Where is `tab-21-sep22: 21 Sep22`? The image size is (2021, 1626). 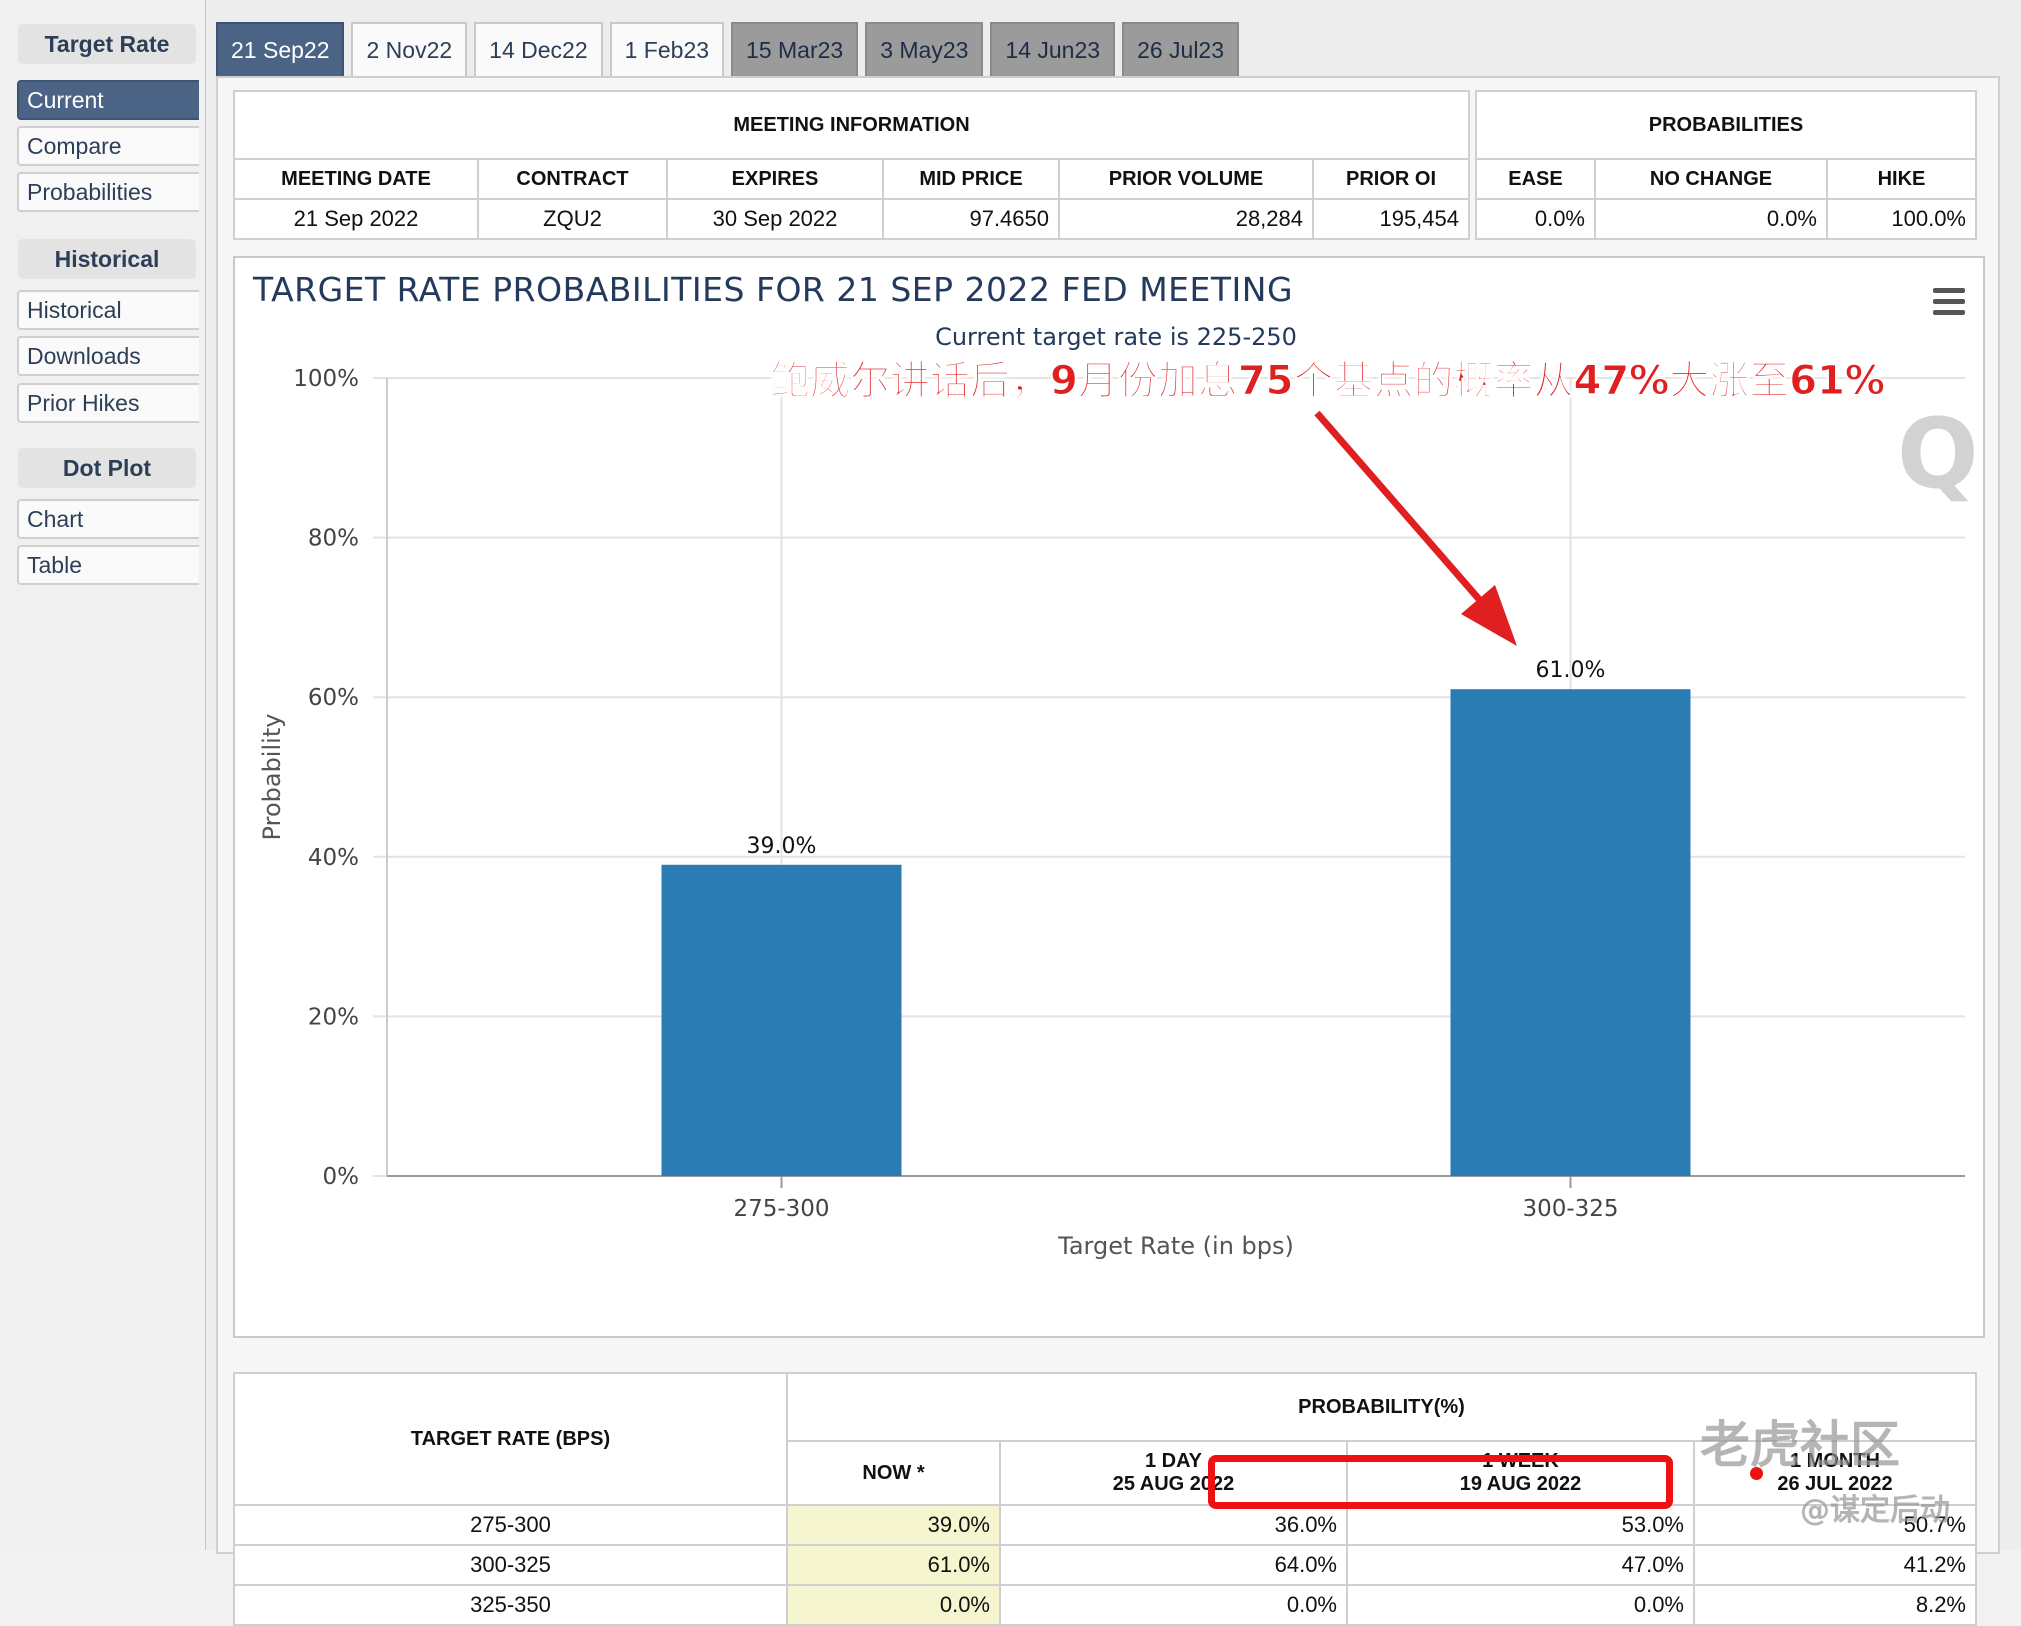 tab-21-sep22: 21 Sep22 is located at coordinates (280, 49).